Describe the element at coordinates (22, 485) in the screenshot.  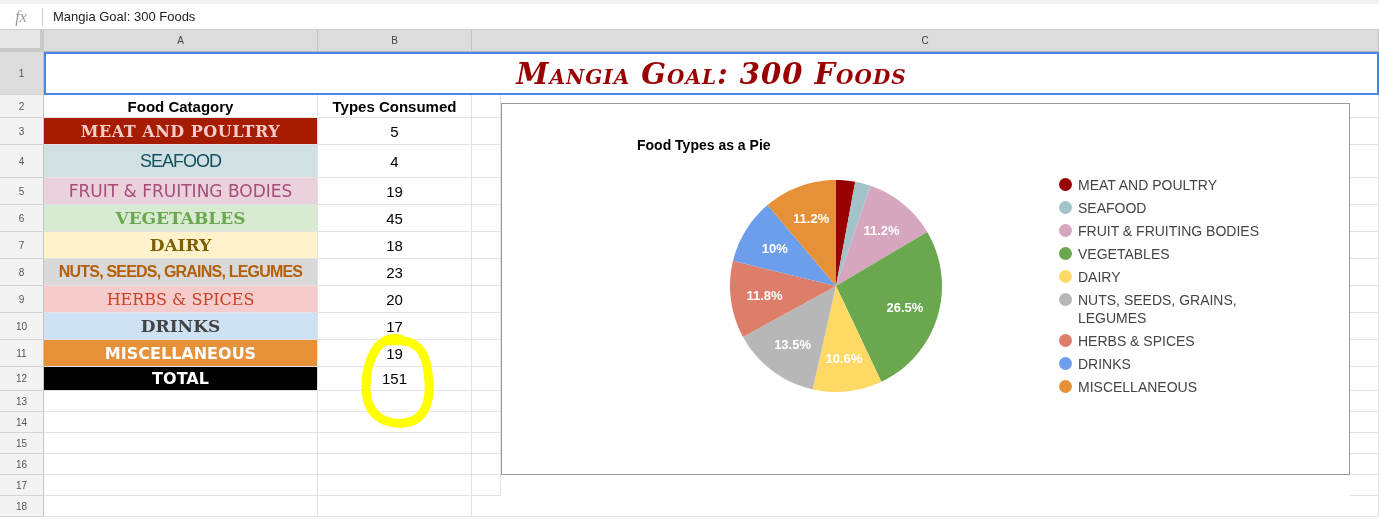
I see `row-number: 17` at that location.